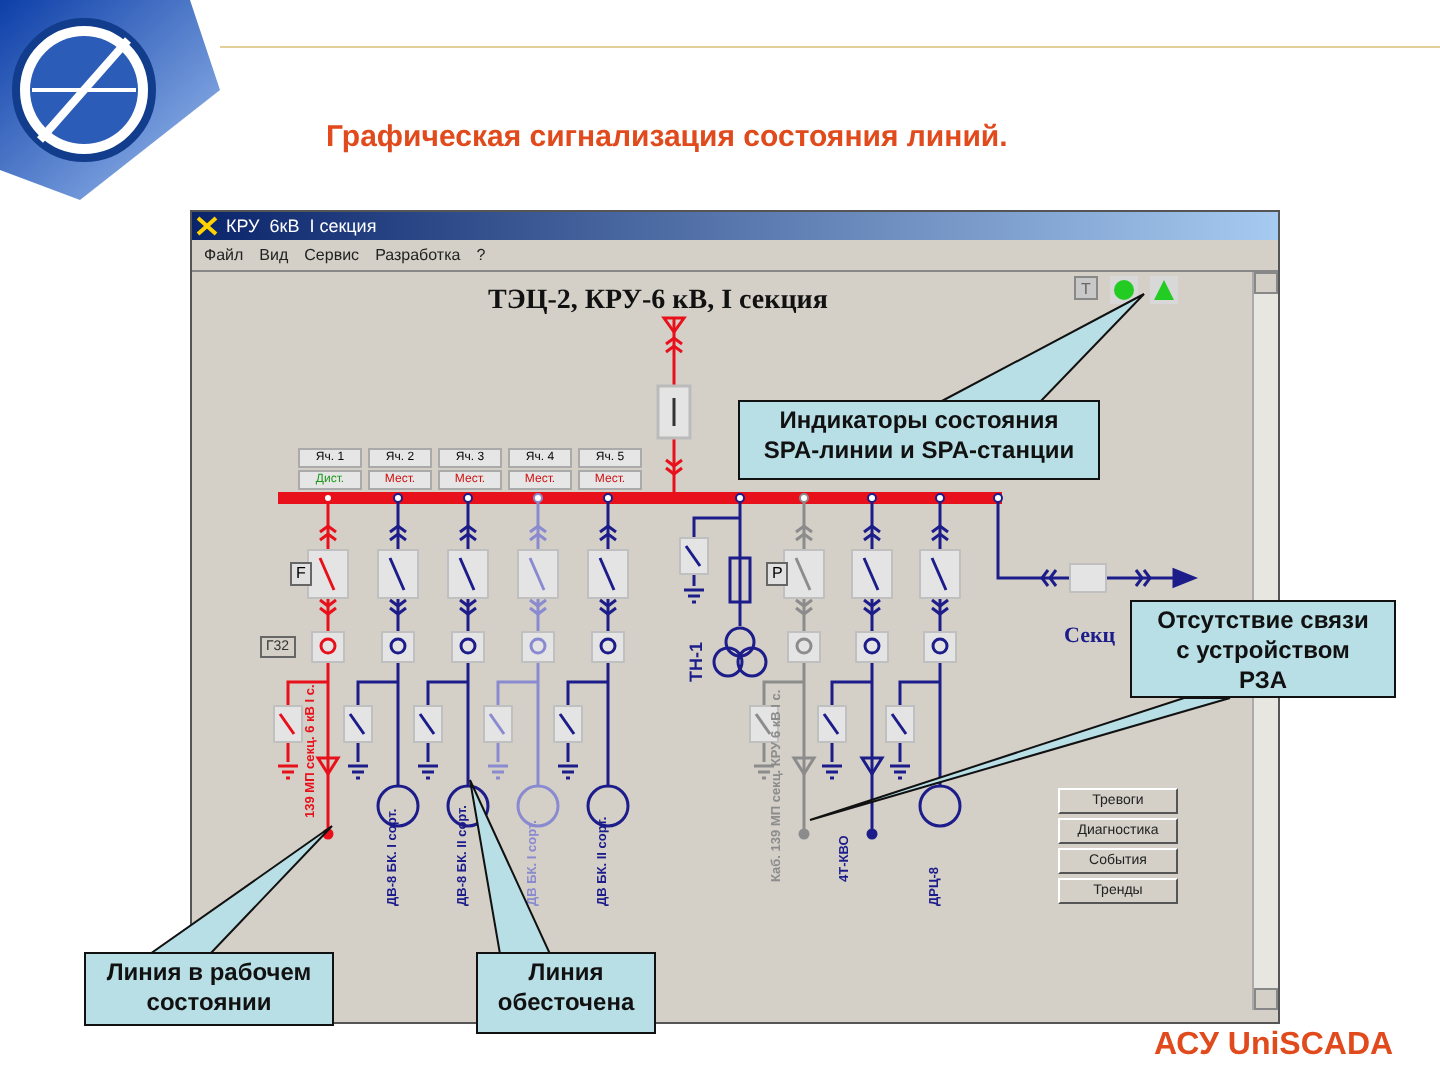 The height and width of the screenshot is (1080, 1440). What do you see at coordinates (919, 440) in the screenshot?
I see `callout-text: Индикаторы состояния SPA-линии и SPA-станции` at bounding box center [919, 440].